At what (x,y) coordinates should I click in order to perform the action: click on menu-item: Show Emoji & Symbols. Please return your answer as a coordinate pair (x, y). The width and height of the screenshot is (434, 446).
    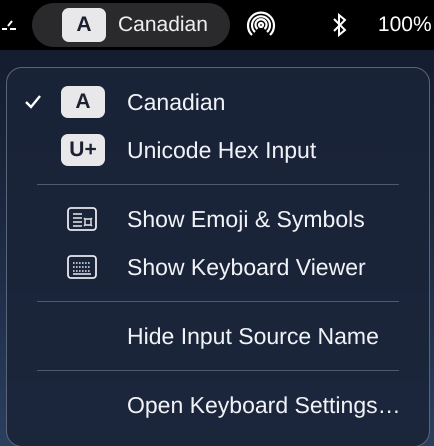
    Looking at the image, I should click on (218, 219).